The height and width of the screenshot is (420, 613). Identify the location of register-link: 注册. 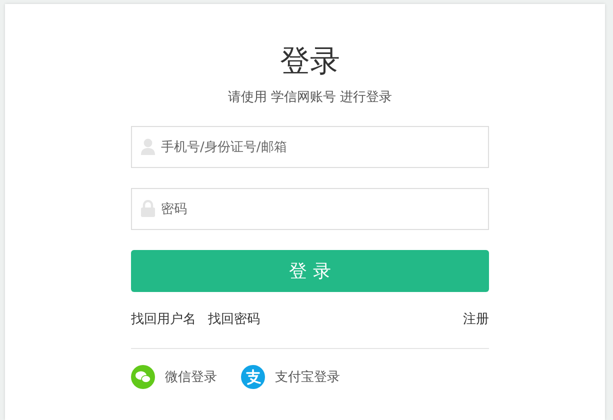
(476, 319).